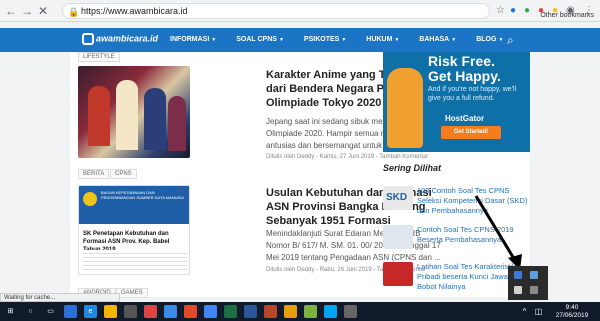 The height and width of the screenshot is (321, 600). Describe the element at coordinates (528, 283) in the screenshot. I see `tray-overflow-popup` at that location.